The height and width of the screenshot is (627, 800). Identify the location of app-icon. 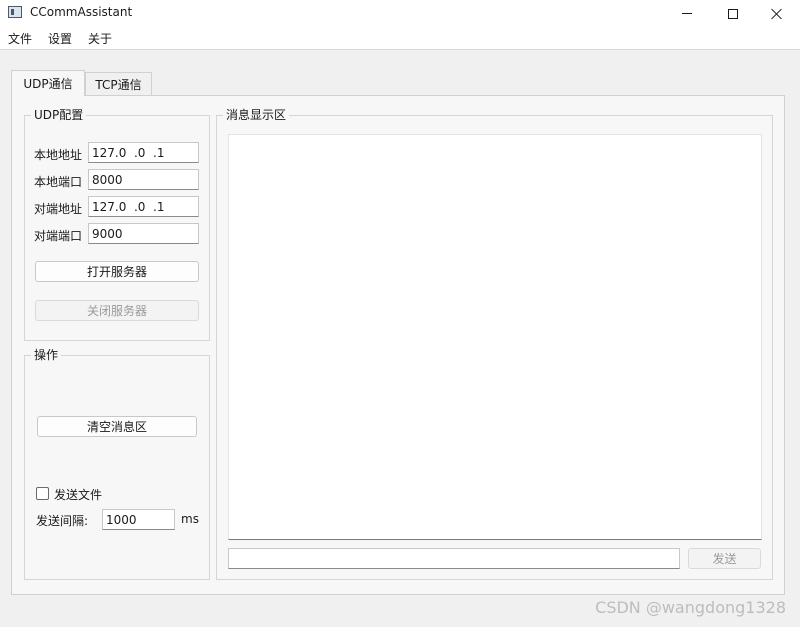
(15, 12).